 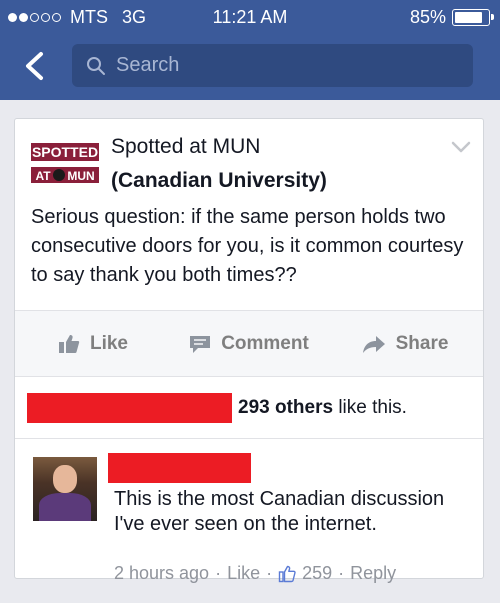 I want to click on comment-time: 2 hours ago, so click(x=162, y=573).